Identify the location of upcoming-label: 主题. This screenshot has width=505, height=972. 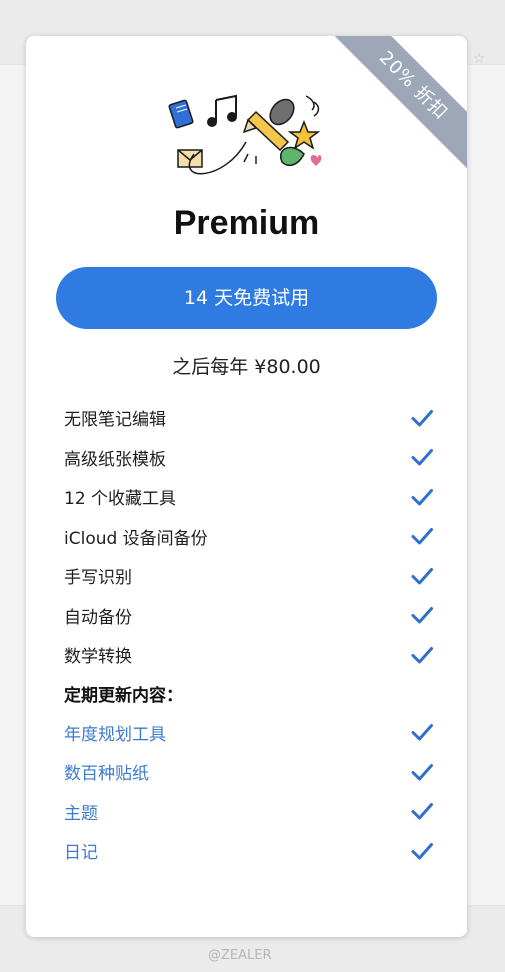
(81, 813).